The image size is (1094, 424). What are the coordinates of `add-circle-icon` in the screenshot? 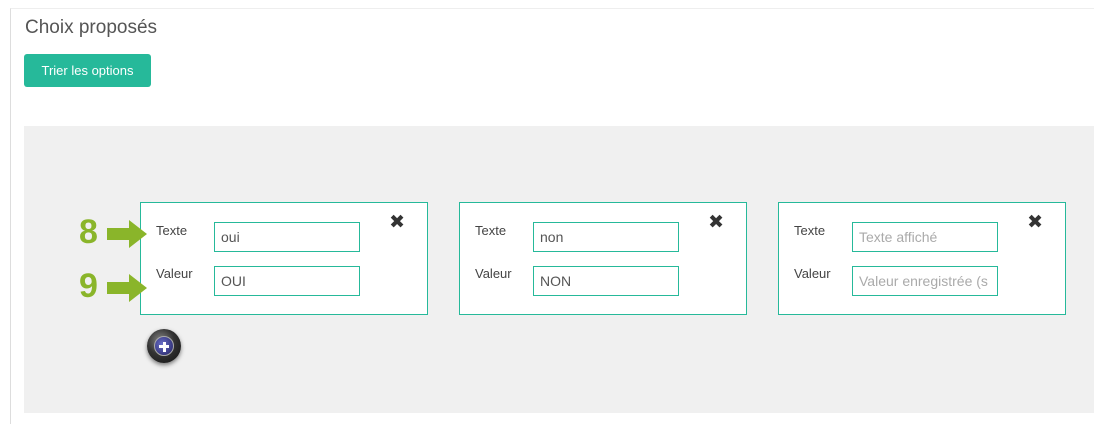 It's located at (164, 346).